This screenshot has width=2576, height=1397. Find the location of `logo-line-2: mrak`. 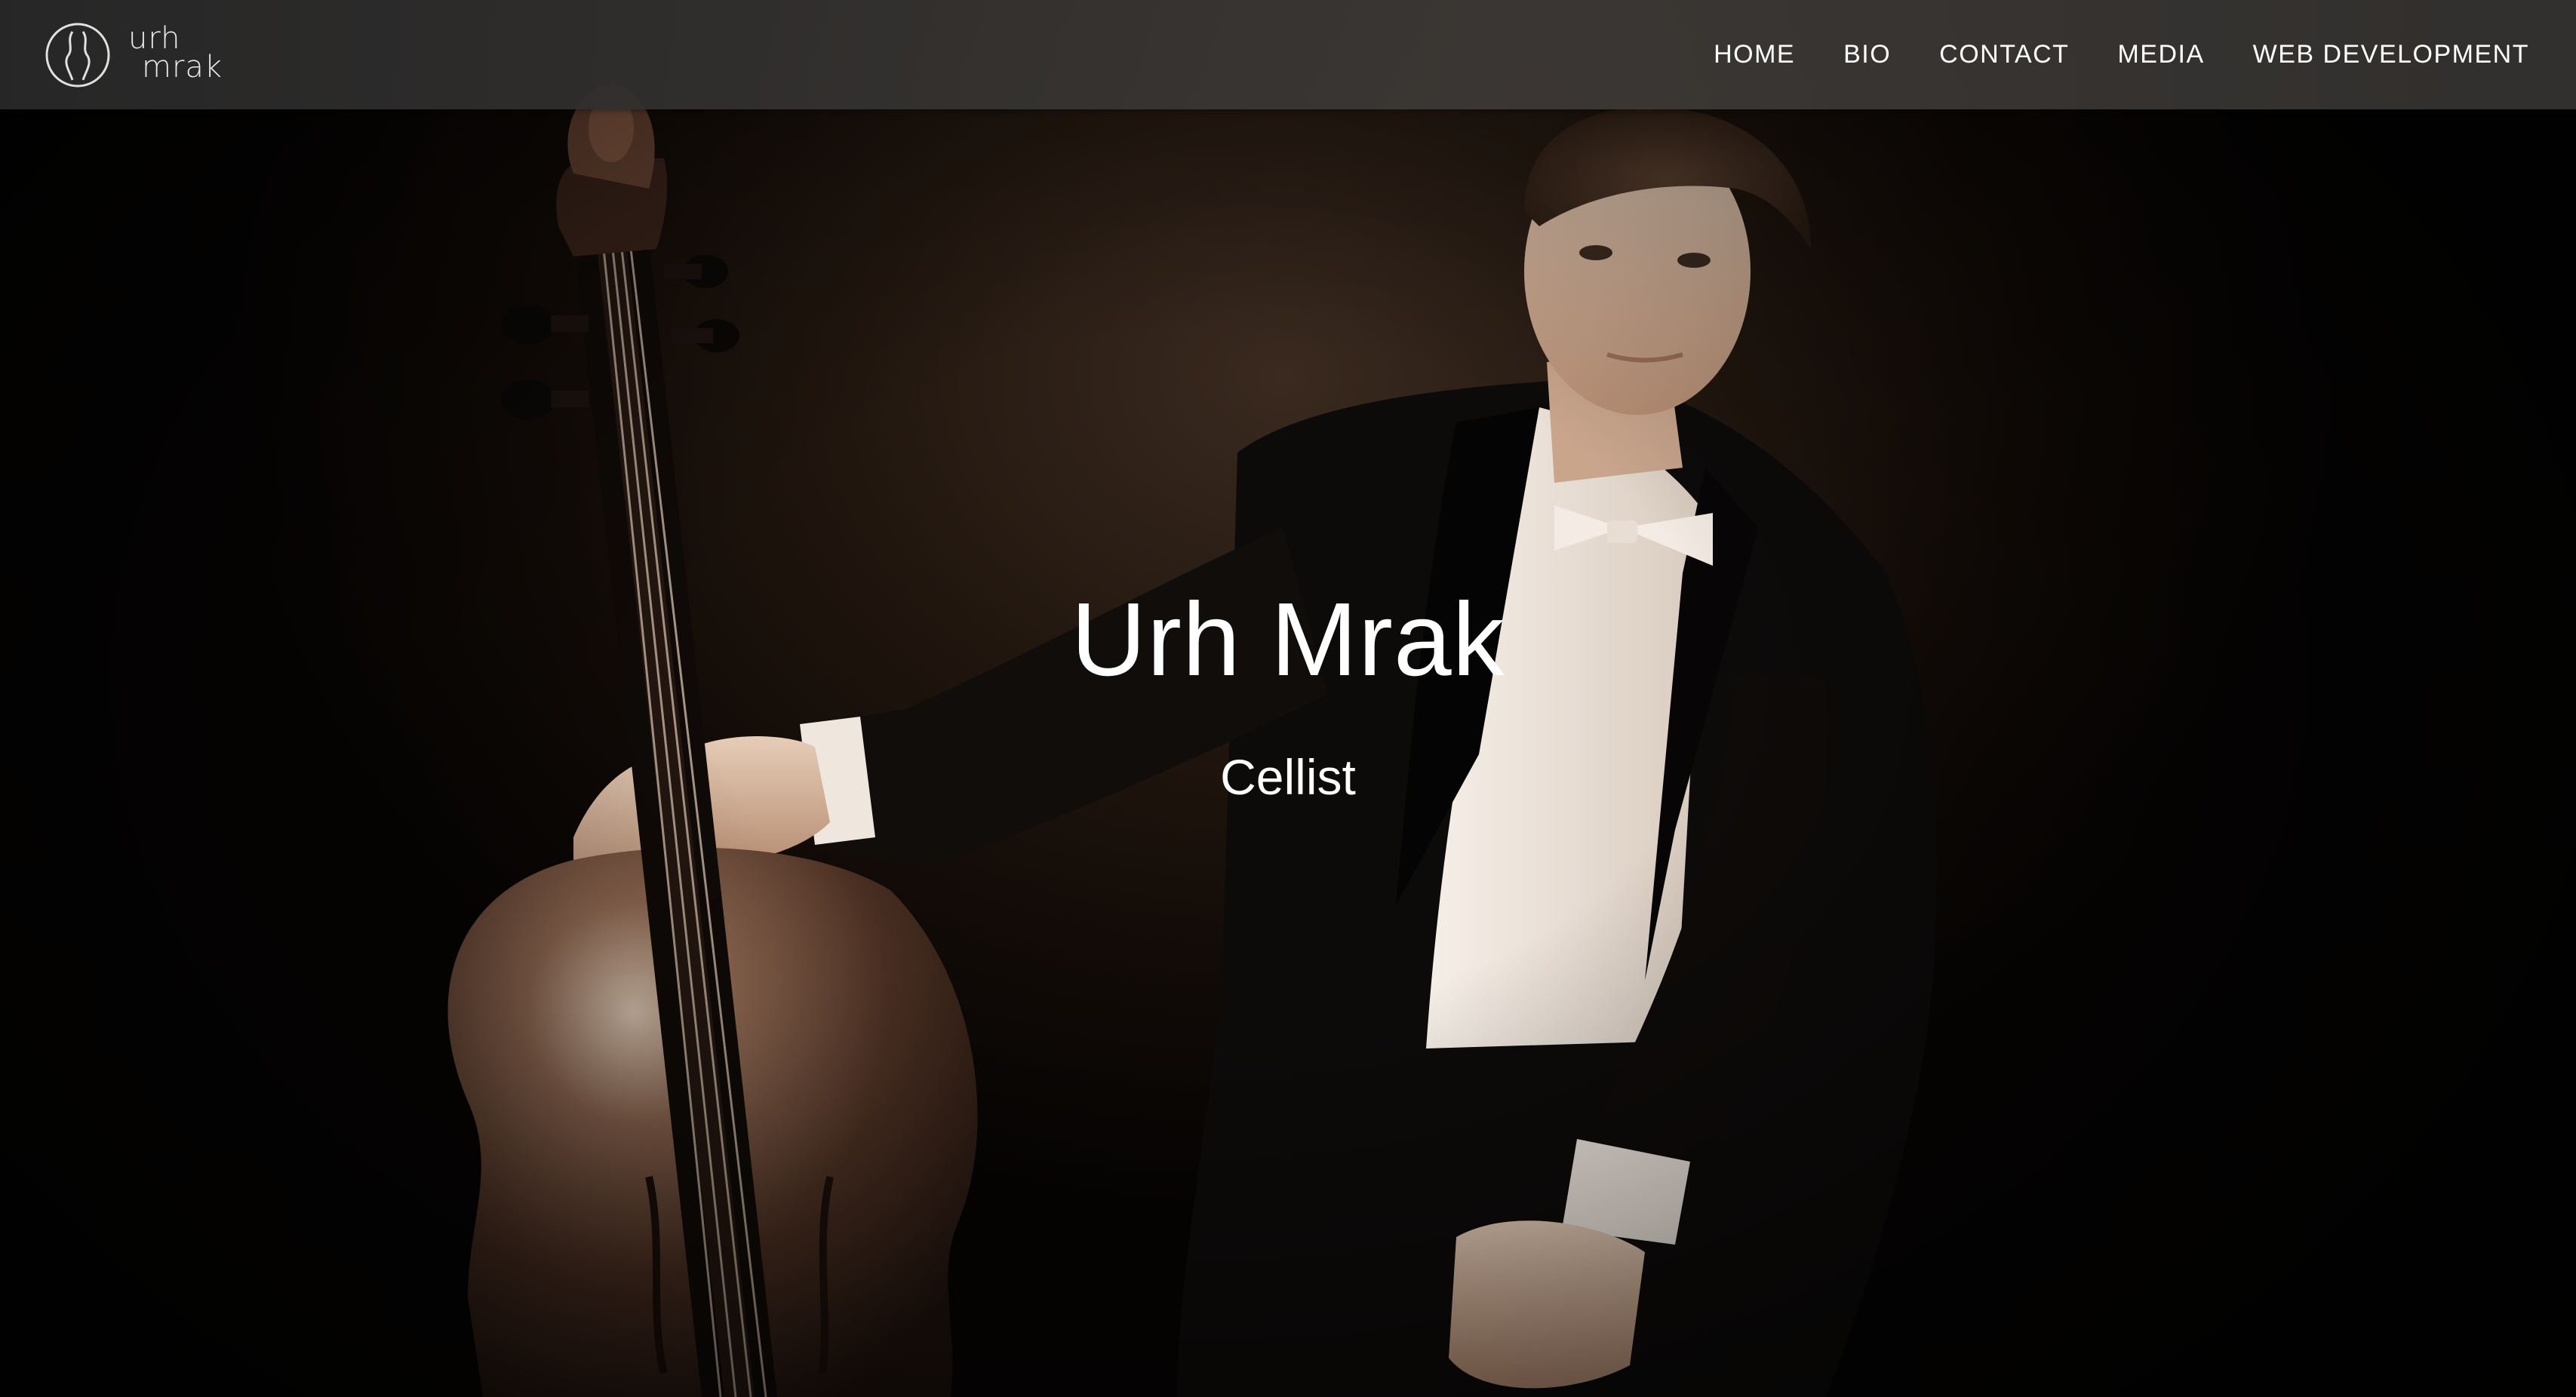

logo-line-2: mrak is located at coordinates (182, 67).